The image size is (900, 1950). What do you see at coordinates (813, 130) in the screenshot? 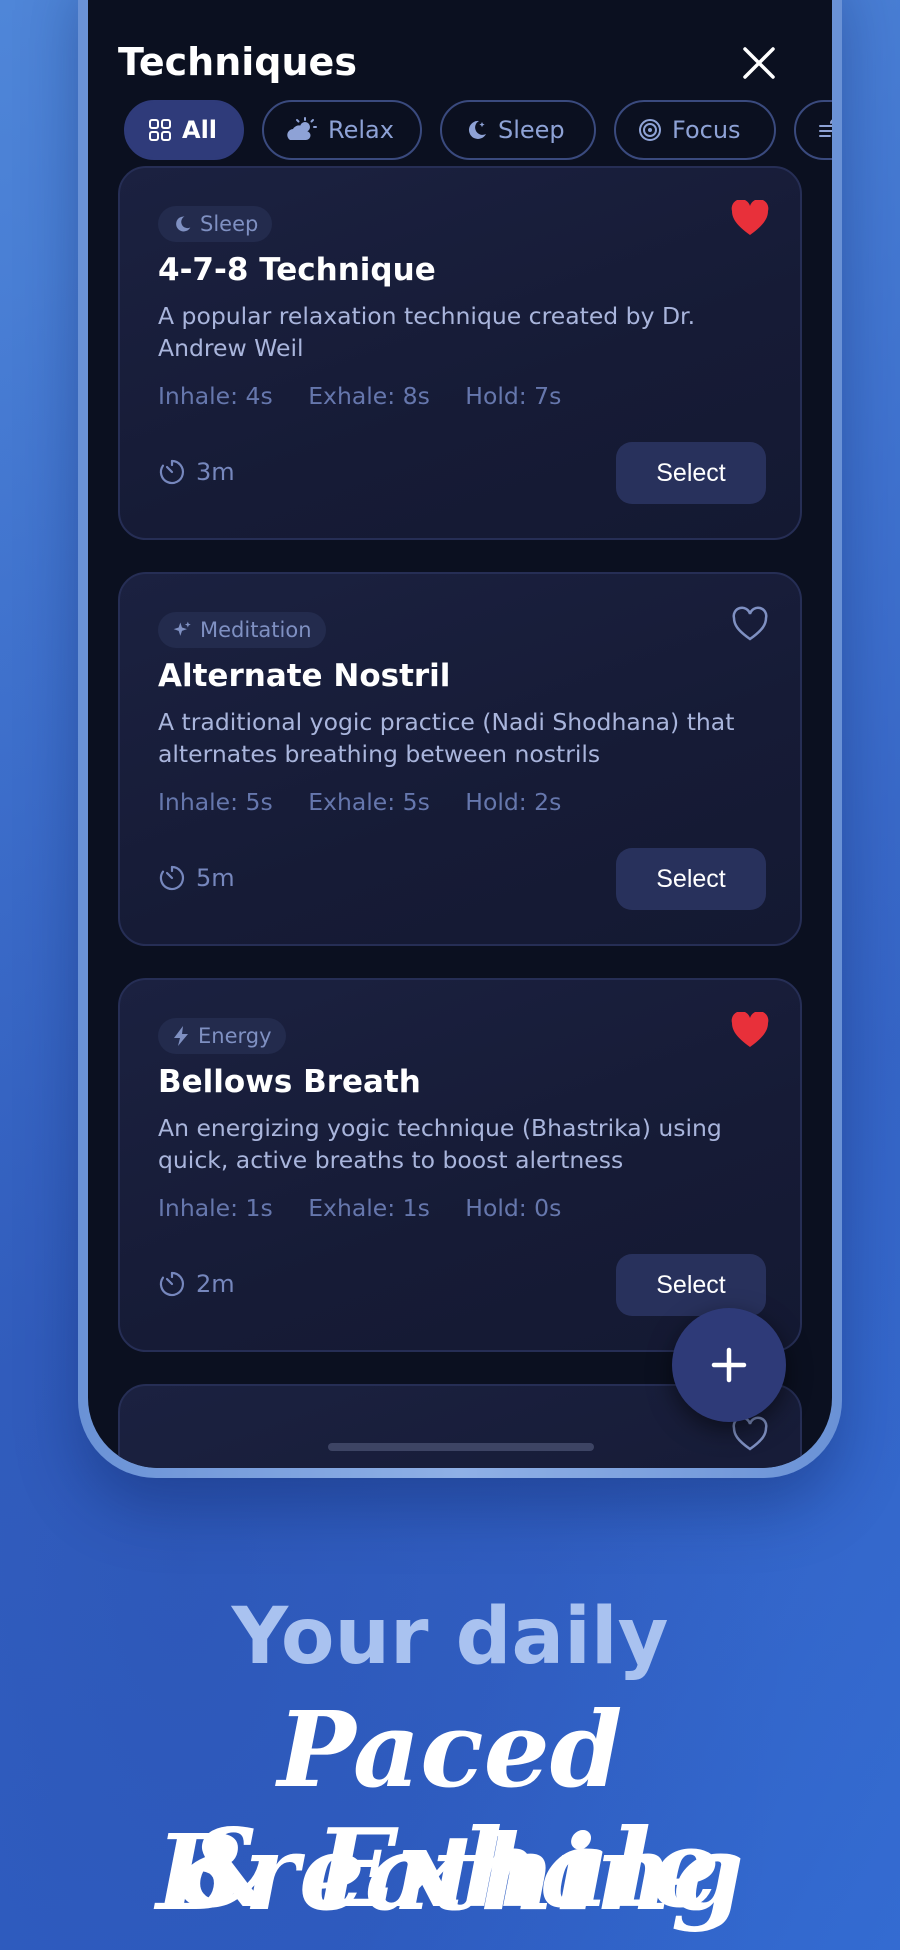
I see `filter-breath` at bounding box center [813, 130].